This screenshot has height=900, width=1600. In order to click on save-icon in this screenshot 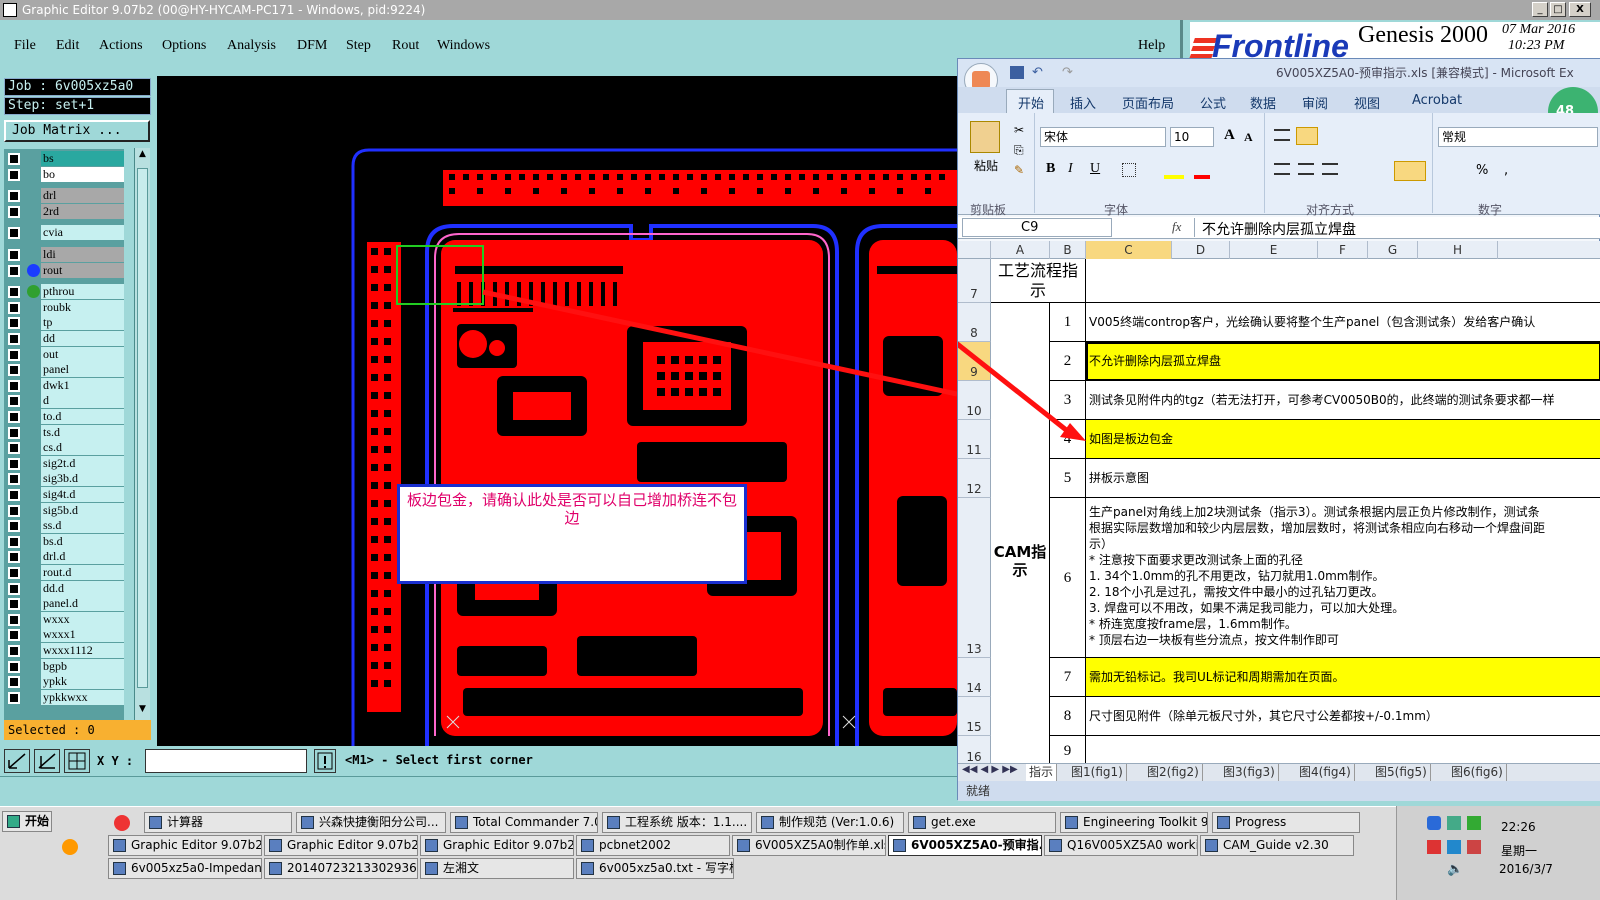, I will do `click(1017, 72)`.